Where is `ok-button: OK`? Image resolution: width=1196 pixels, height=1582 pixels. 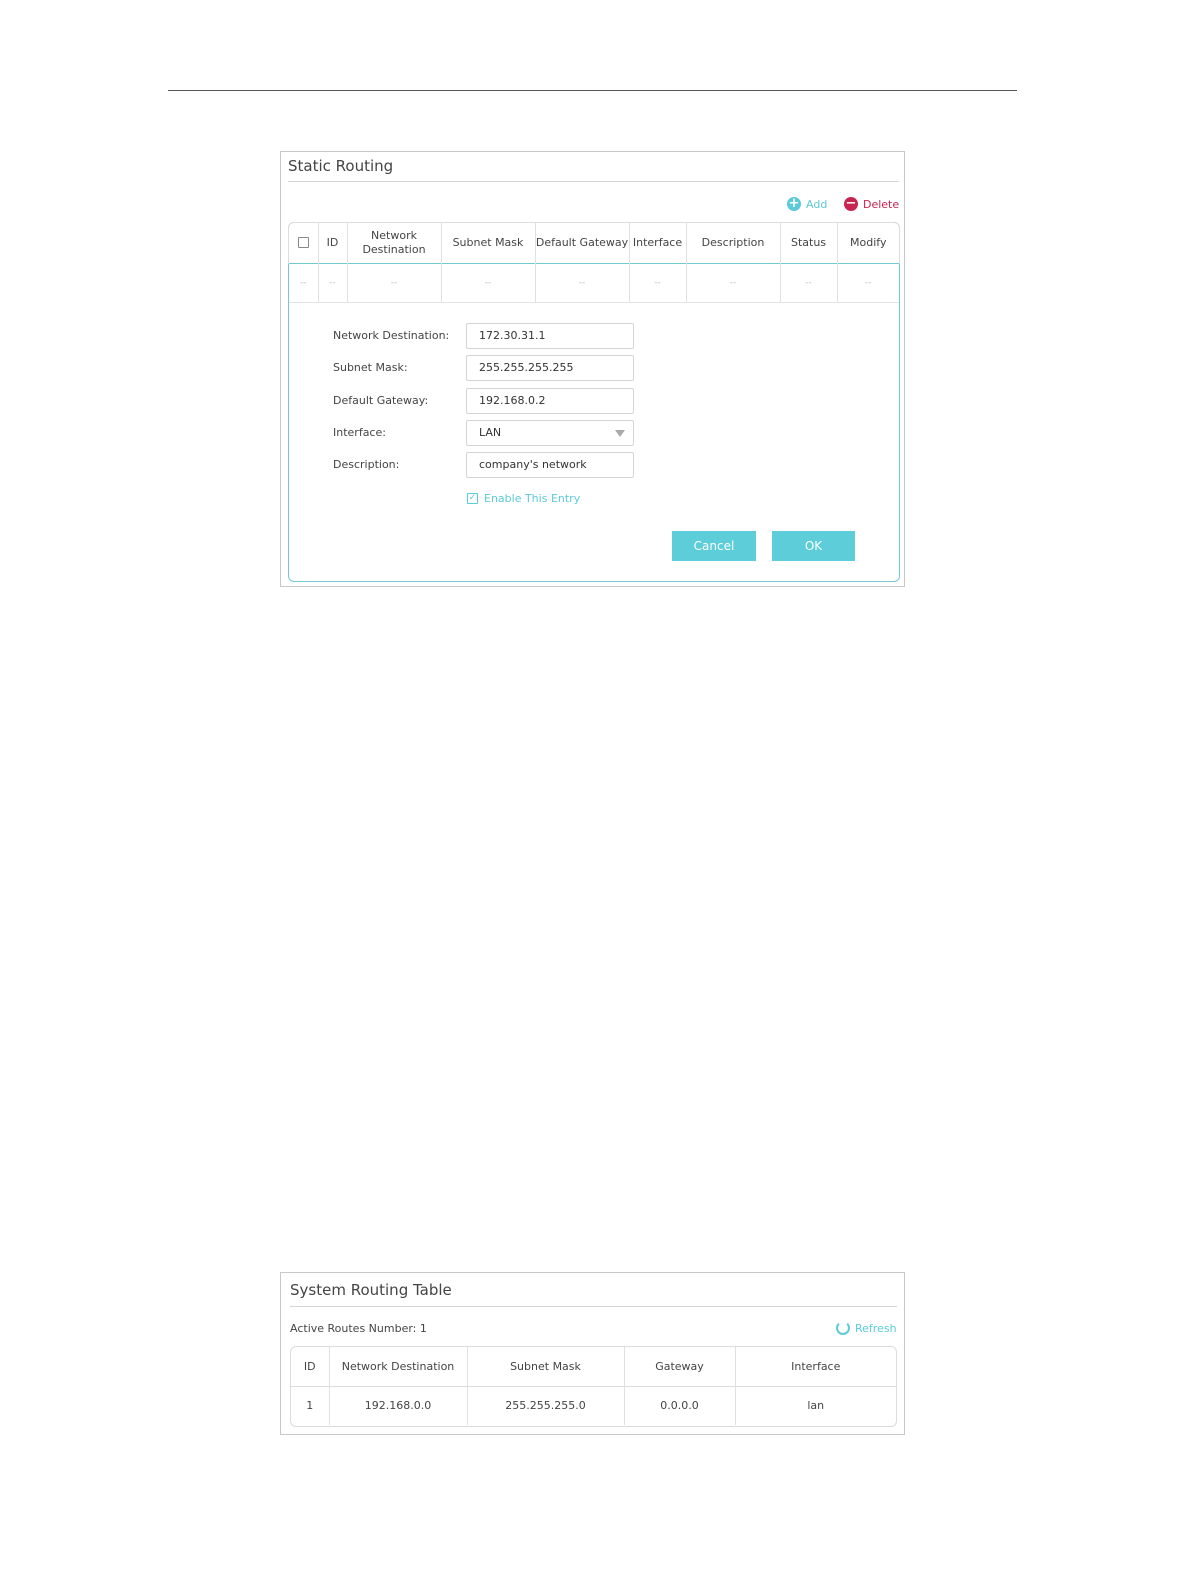 ok-button: OK is located at coordinates (813, 546).